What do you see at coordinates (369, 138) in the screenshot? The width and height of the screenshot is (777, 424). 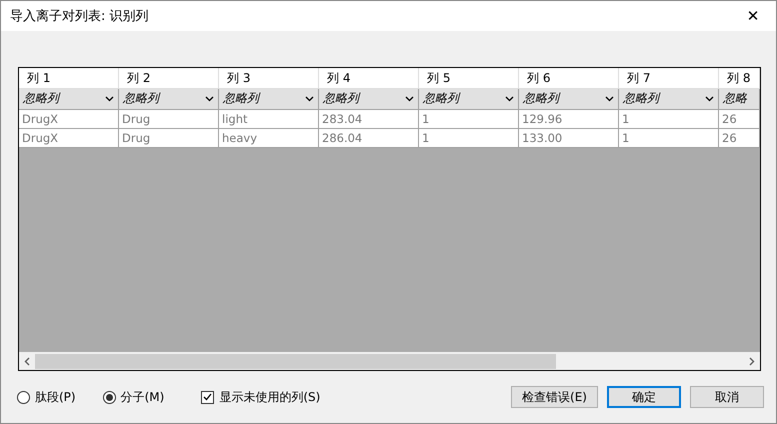 I see `table-cell: 286.04` at bounding box center [369, 138].